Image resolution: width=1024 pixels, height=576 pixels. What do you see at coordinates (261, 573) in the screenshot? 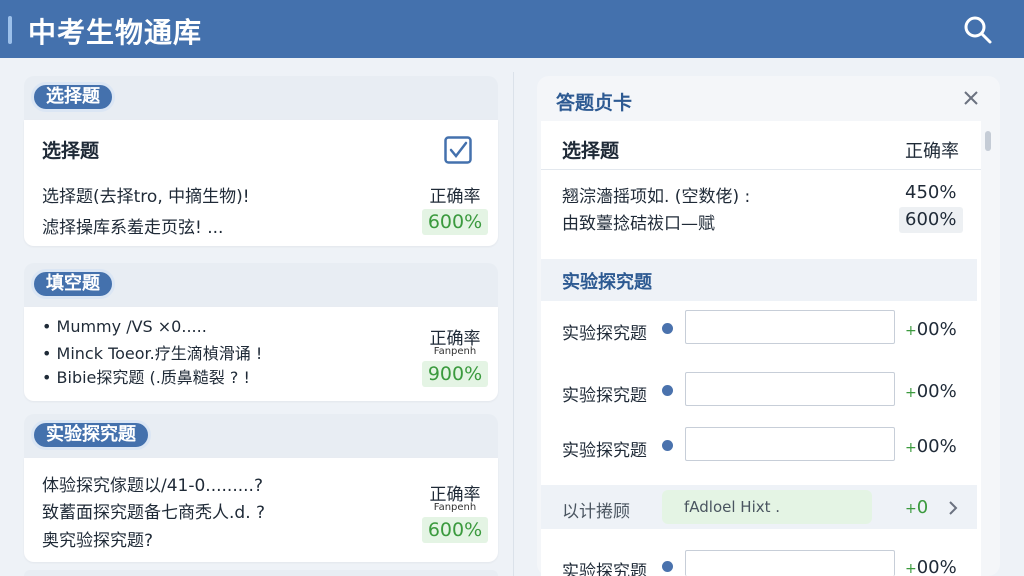
I see `next-section-edge` at bounding box center [261, 573].